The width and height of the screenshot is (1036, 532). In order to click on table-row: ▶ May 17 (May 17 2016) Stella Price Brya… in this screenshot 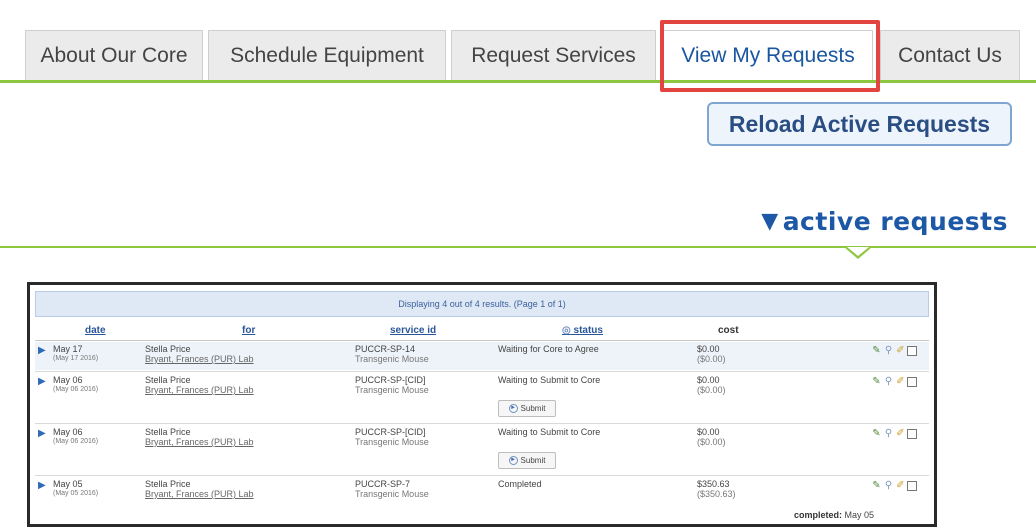, I will do `click(482, 356)`.